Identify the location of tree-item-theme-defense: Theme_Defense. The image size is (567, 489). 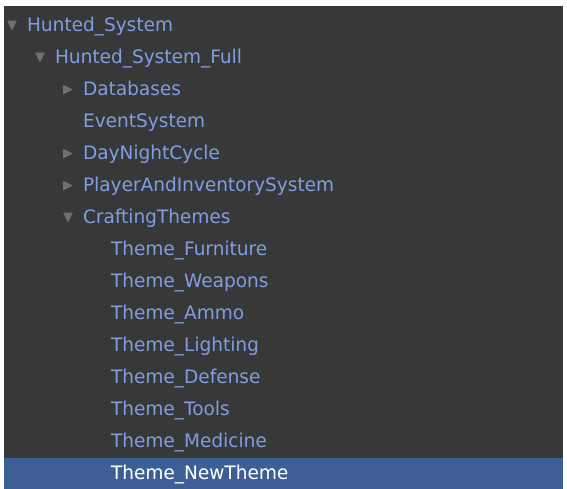
(283, 378).